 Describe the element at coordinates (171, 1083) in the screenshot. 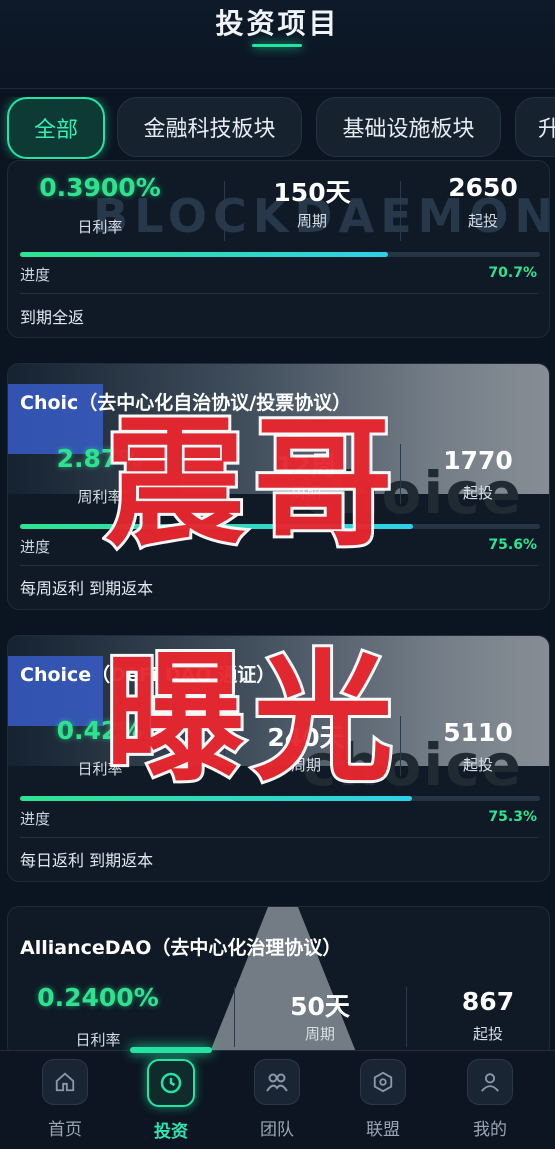

I see `clock-icon` at that location.